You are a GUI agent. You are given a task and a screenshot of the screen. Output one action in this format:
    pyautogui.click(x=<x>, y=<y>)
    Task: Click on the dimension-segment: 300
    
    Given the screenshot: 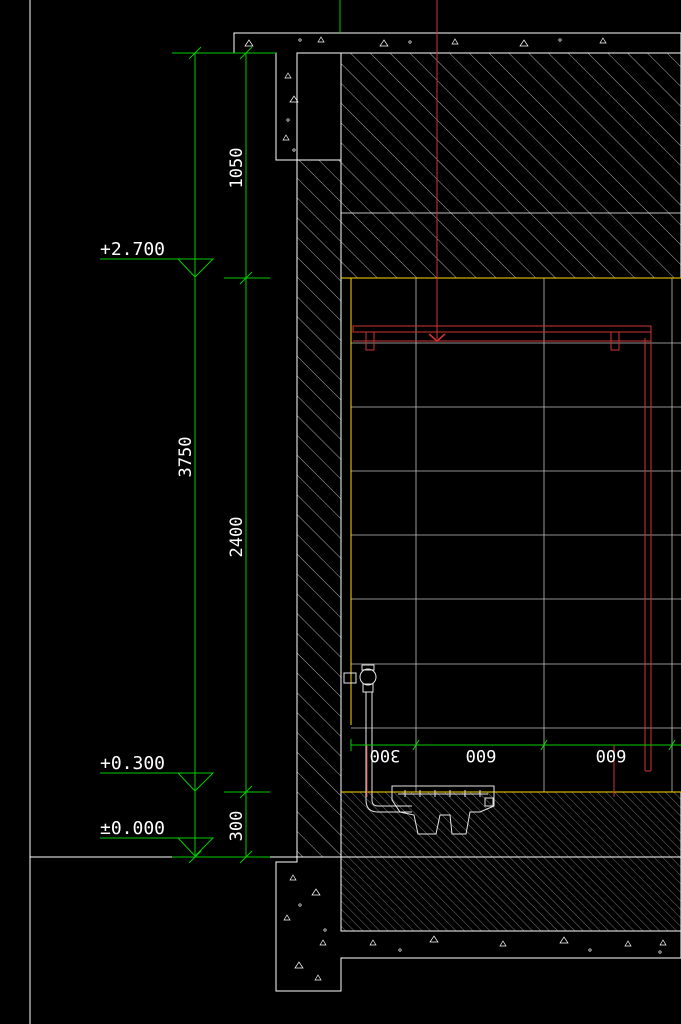 What is the action you would take?
    pyautogui.click(x=237, y=826)
    